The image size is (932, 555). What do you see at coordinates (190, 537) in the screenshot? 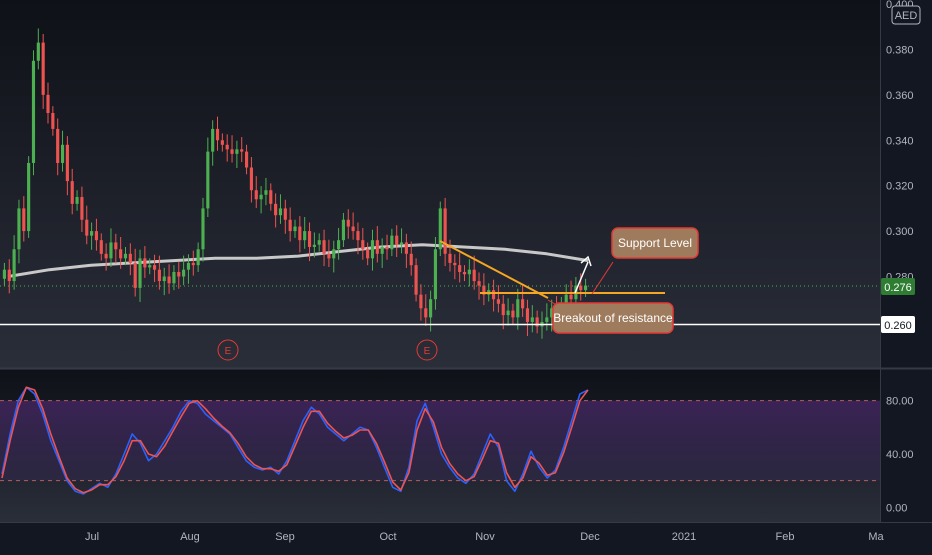
I see `time-tick-label: Aug` at bounding box center [190, 537].